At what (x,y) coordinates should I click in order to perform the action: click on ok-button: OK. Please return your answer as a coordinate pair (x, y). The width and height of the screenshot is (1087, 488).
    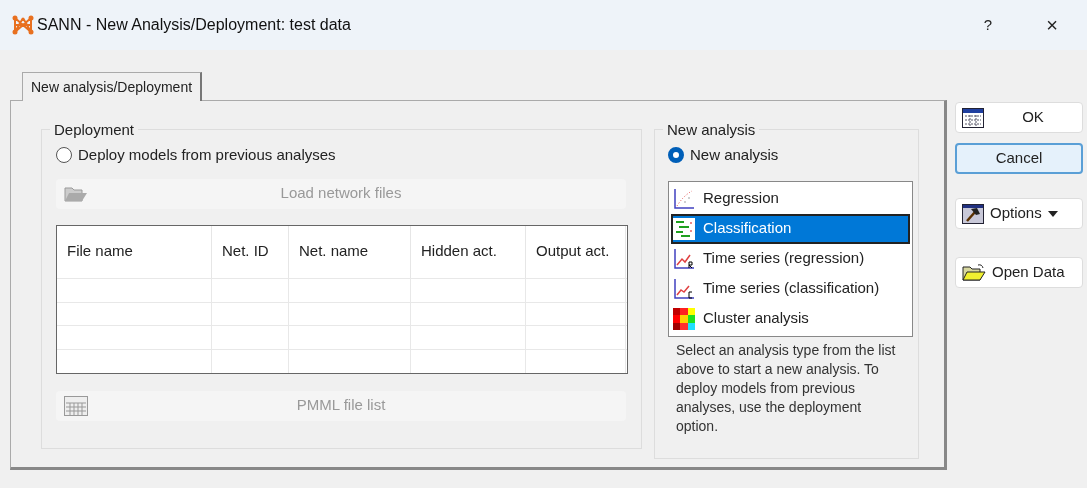
    Looking at the image, I should click on (1019, 117).